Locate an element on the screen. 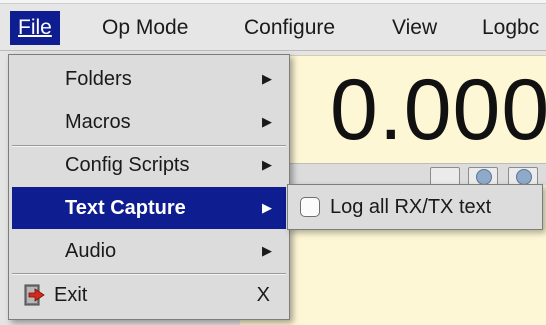  shortcut-label: X is located at coordinates (263, 295).